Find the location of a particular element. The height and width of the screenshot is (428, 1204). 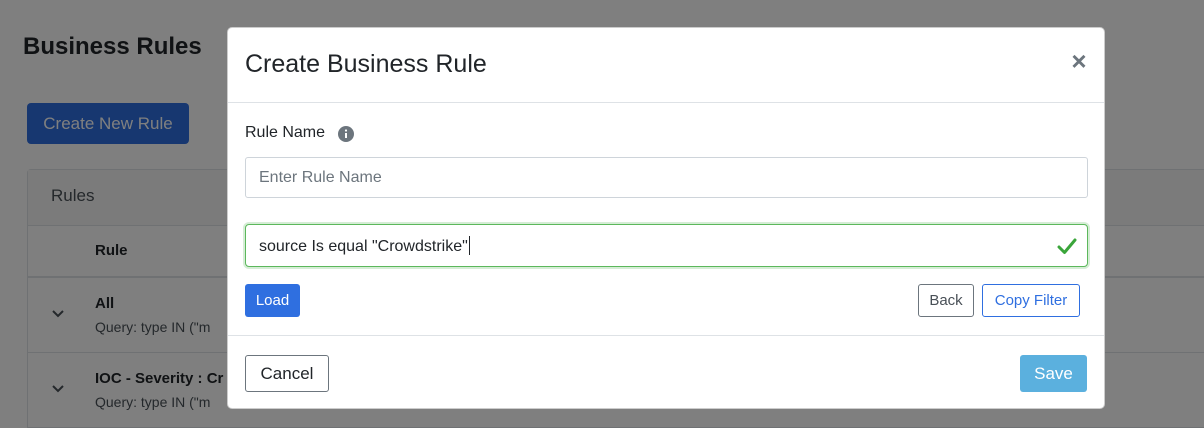

save-button: Save is located at coordinates (1053, 373).